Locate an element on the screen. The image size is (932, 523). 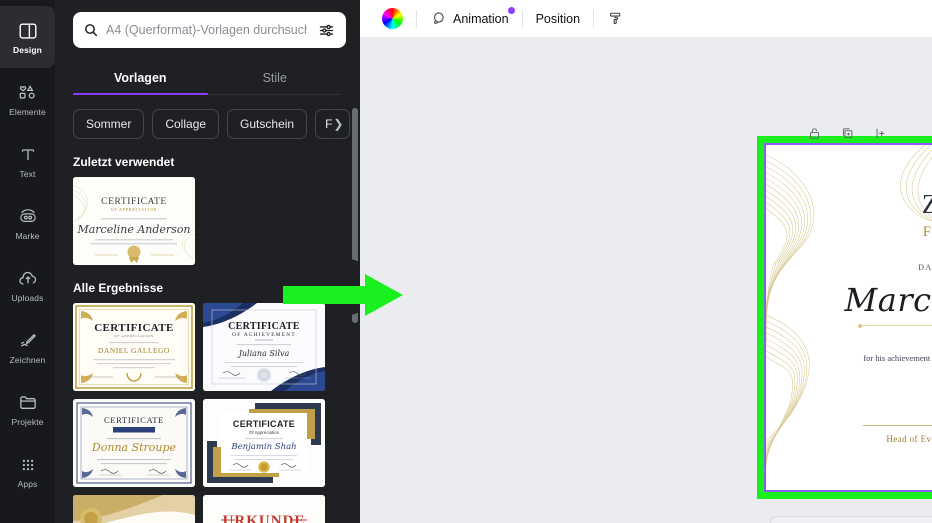
brand-icon is located at coordinates (28, 217).